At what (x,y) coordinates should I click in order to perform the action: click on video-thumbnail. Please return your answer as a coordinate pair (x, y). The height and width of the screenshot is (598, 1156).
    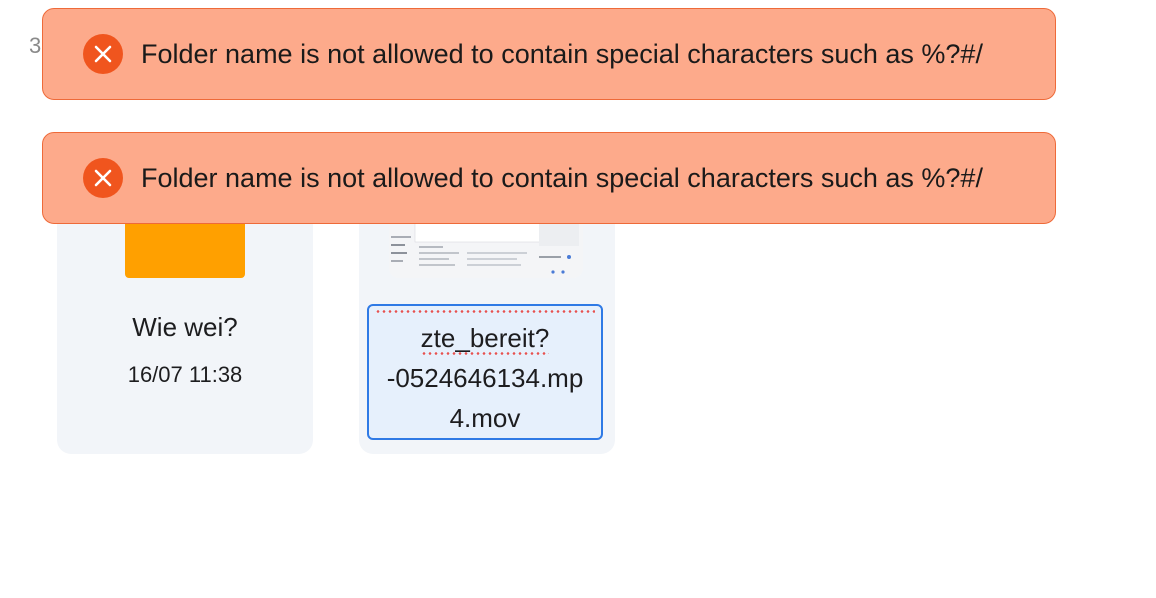
    Looking at the image, I should click on (486, 247).